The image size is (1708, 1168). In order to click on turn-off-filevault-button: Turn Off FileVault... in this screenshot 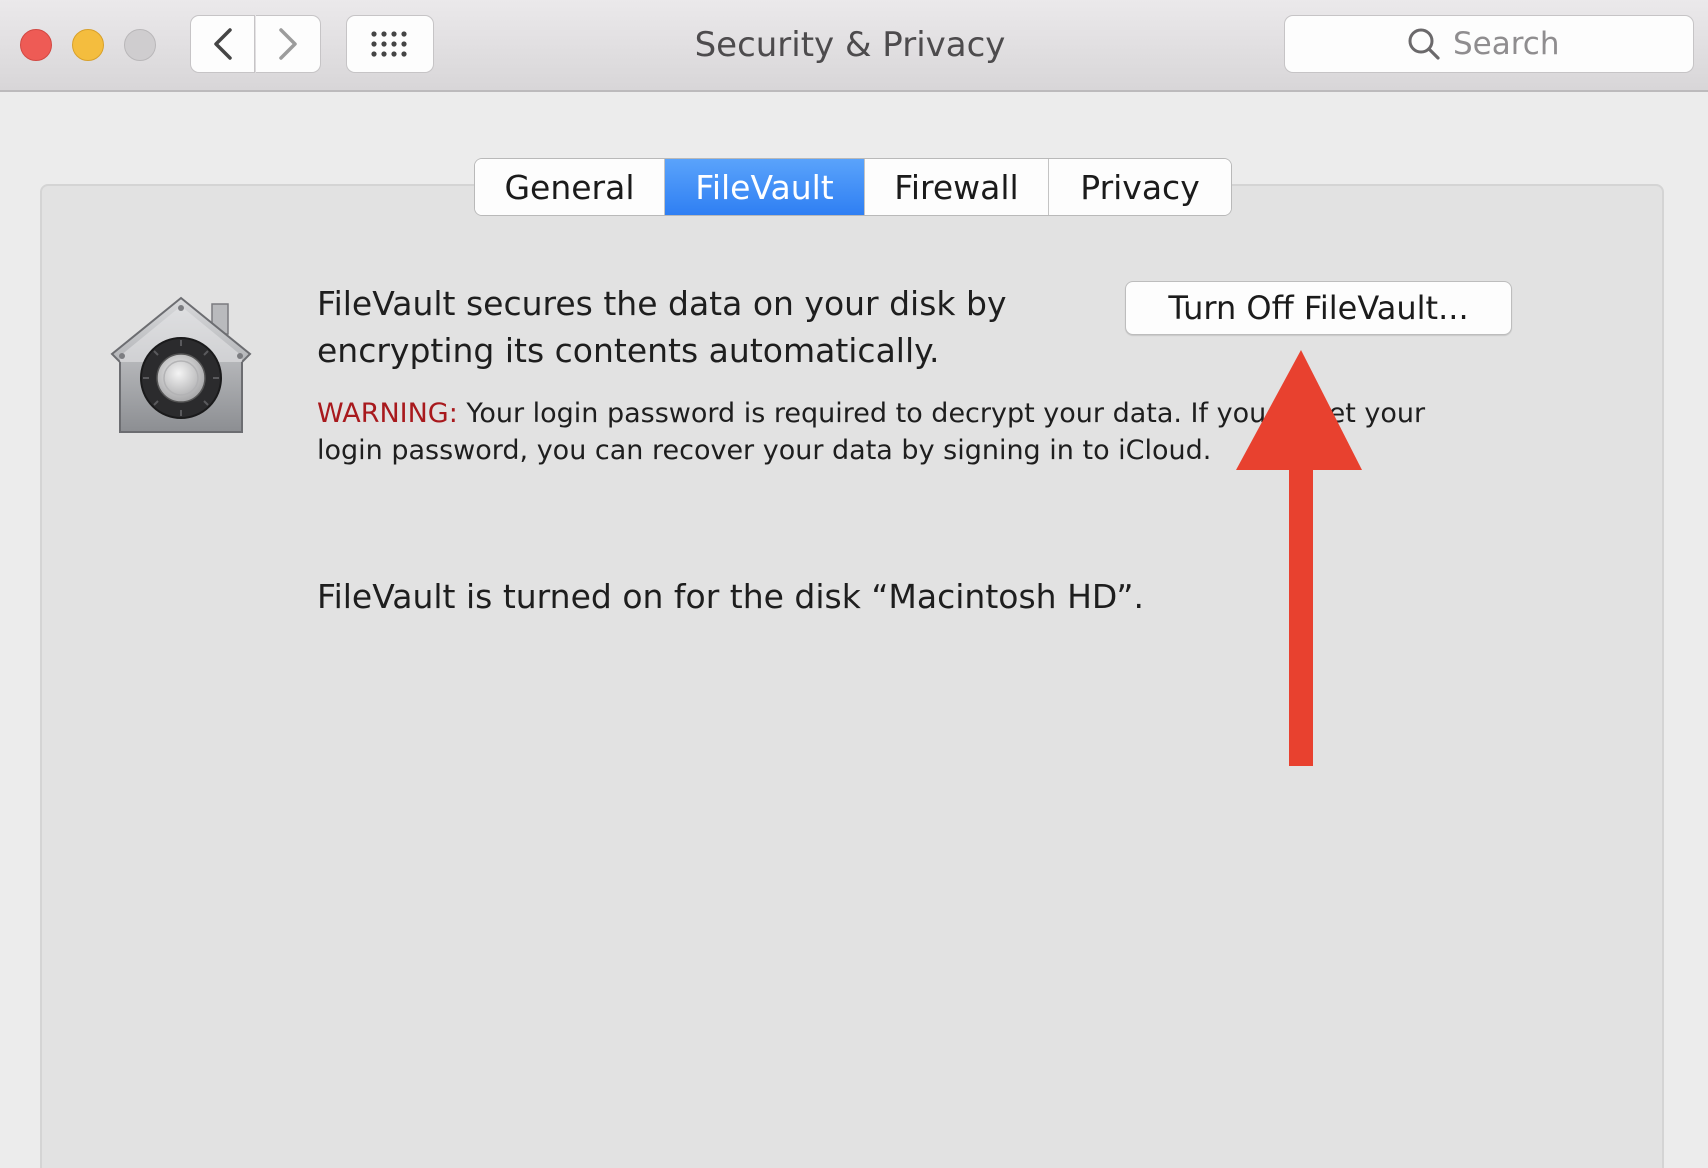, I will do `click(1318, 308)`.